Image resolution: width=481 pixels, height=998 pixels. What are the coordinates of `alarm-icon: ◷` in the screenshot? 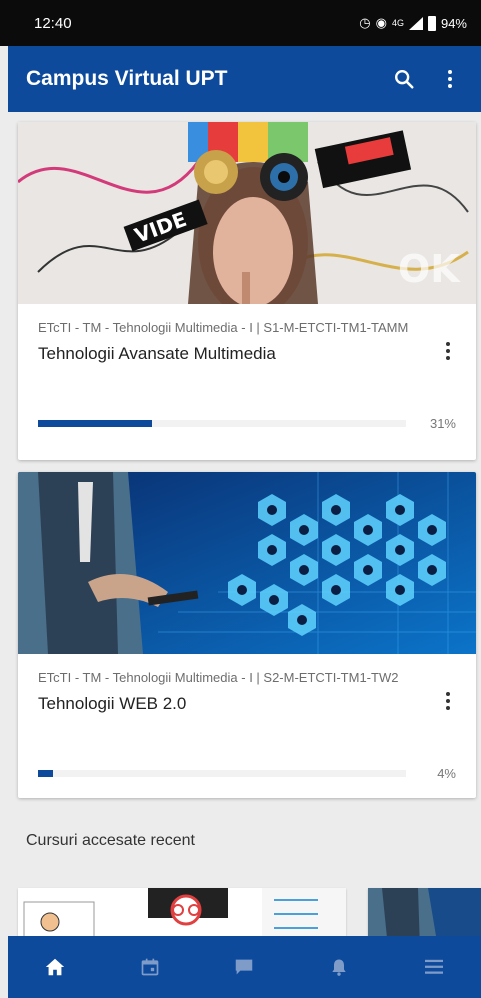 It's located at (365, 22).